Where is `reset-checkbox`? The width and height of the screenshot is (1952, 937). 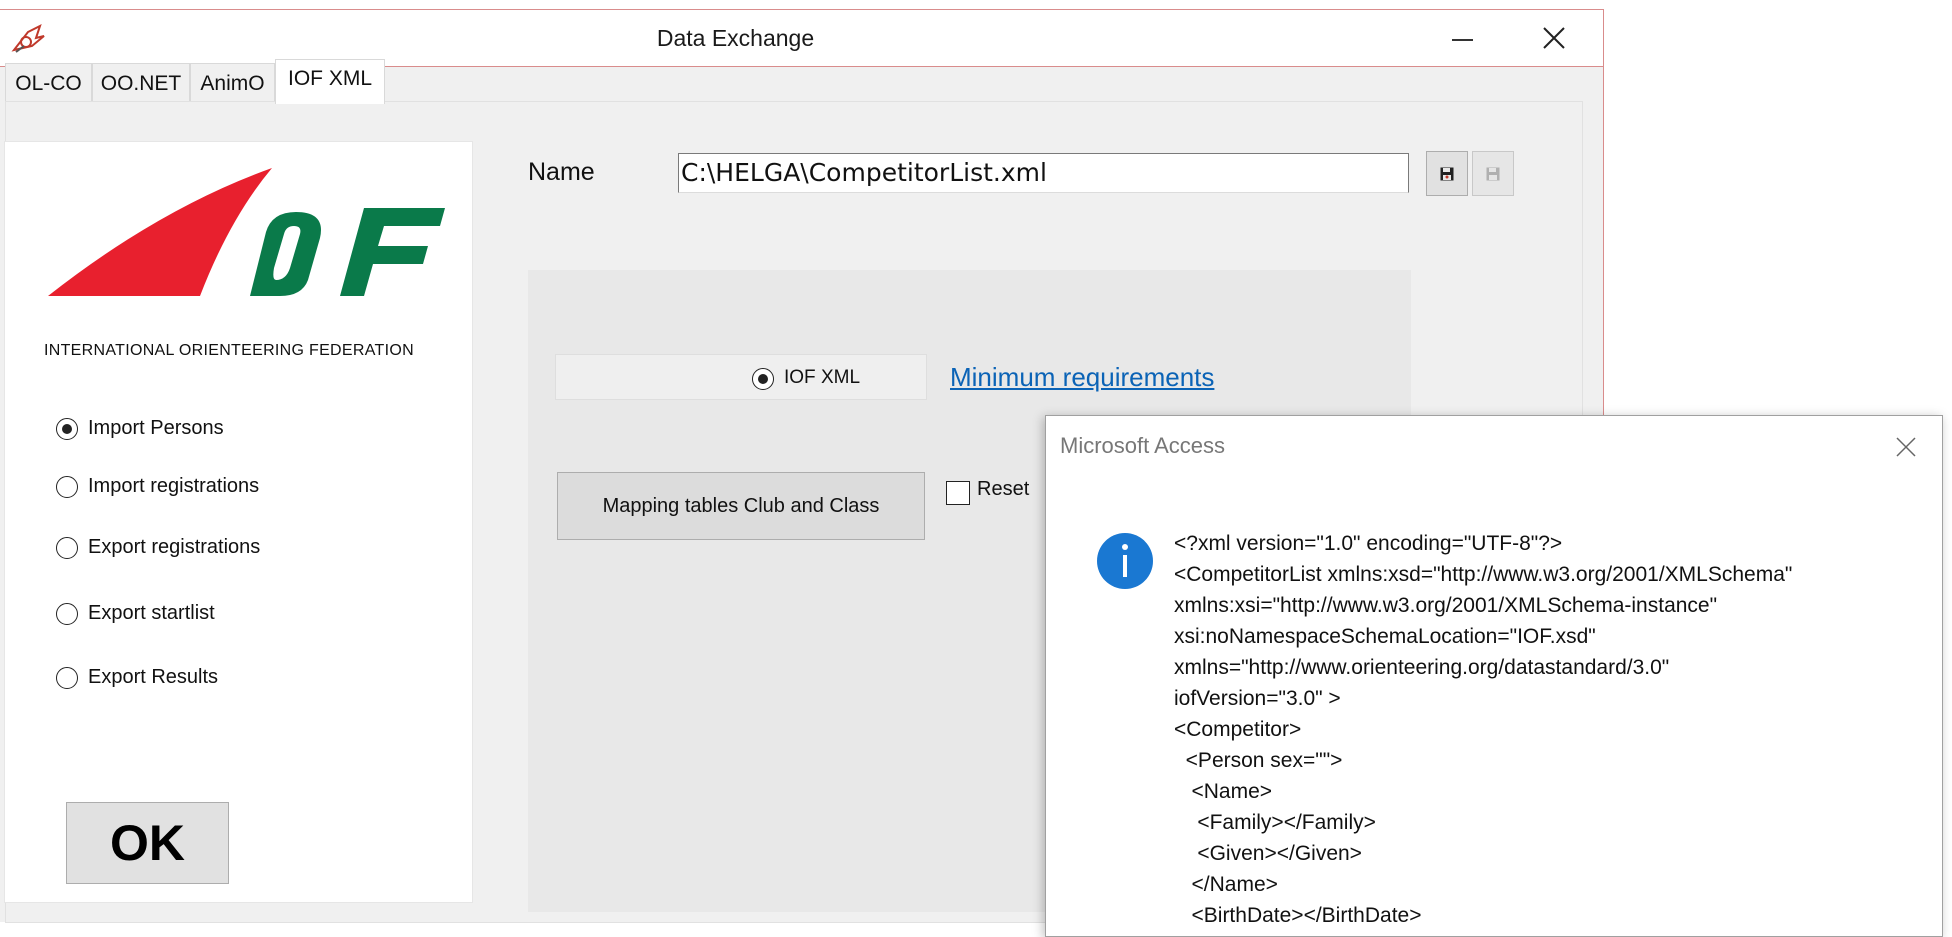 reset-checkbox is located at coordinates (958, 493).